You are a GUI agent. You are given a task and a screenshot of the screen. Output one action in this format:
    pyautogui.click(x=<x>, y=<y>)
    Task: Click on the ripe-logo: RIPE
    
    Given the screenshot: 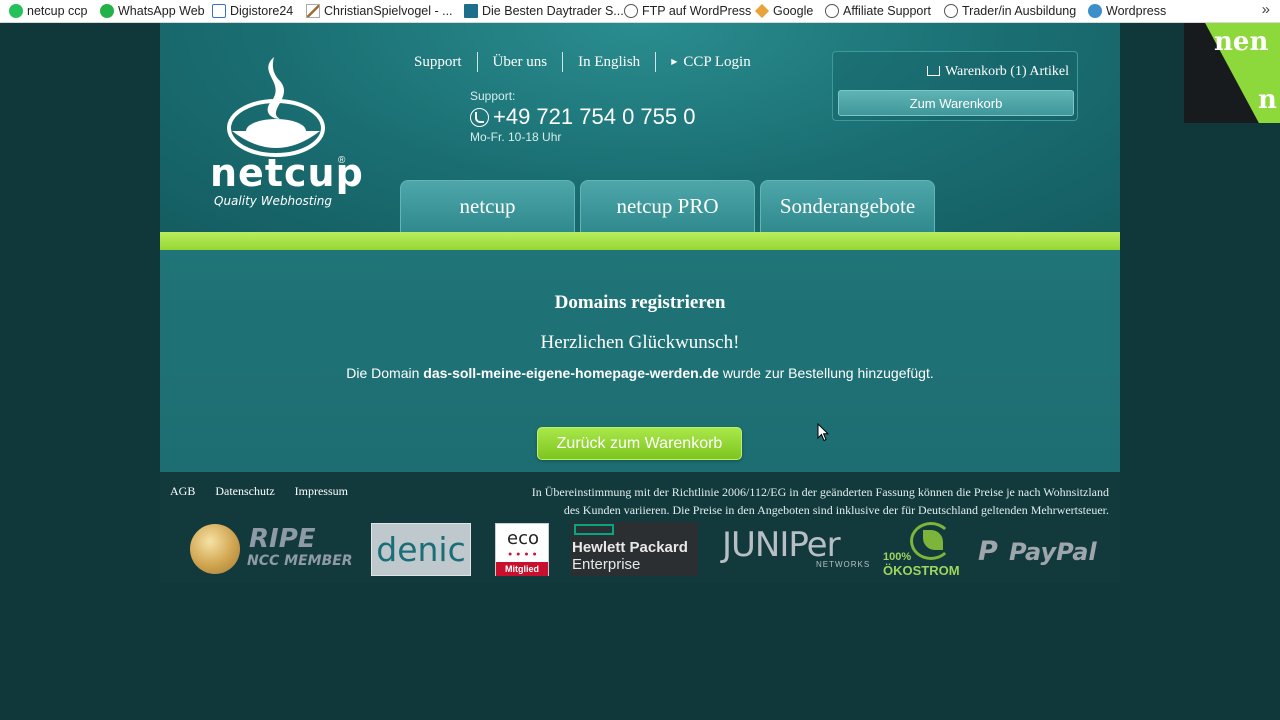 What is the action you would take?
    pyautogui.click(x=282, y=539)
    